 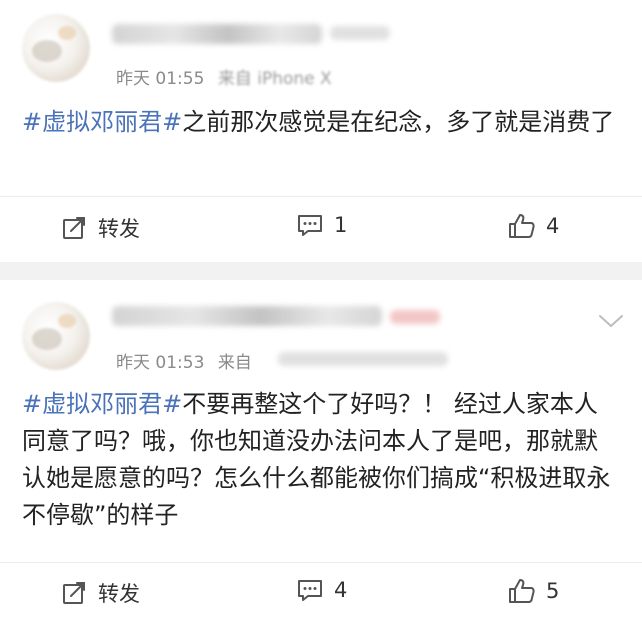 I want to click on like-button: 5, so click(x=533, y=591).